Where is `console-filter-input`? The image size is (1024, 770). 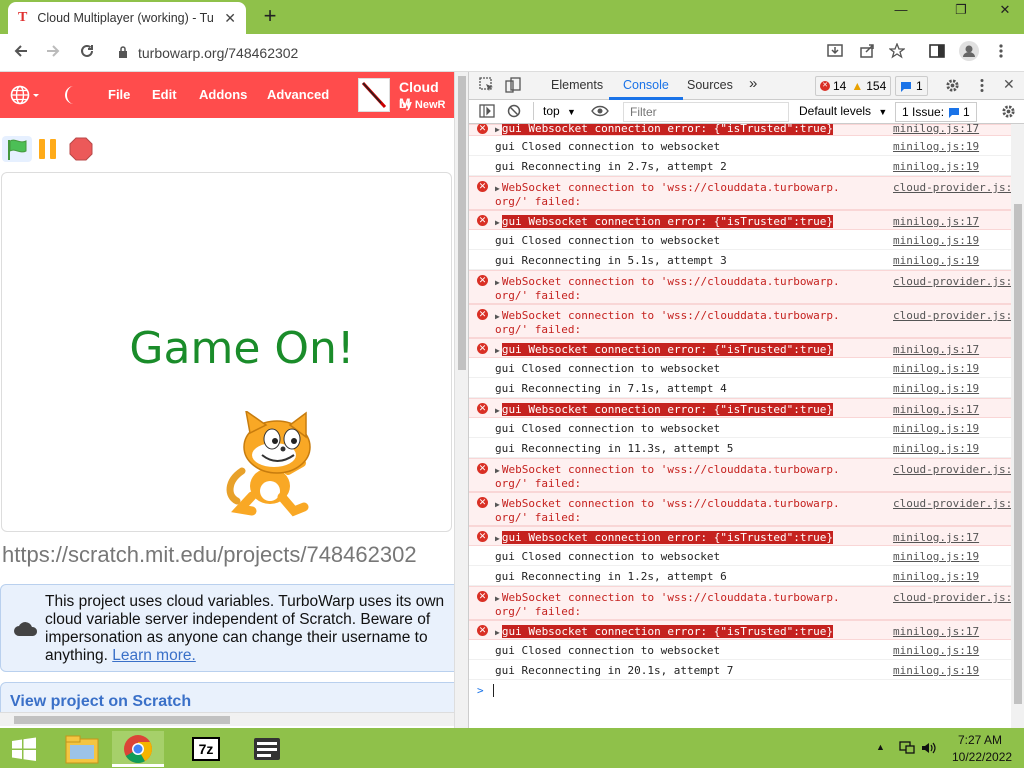
console-filter-input is located at coordinates (706, 112).